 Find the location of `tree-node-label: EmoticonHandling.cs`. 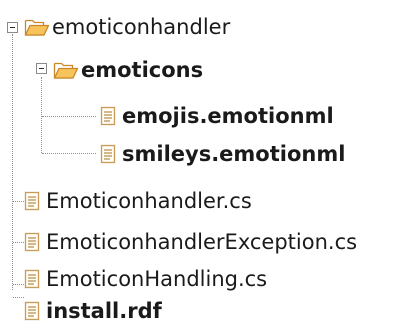

tree-node-label: EmoticonHandling.cs is located at coordinates (157, 279).